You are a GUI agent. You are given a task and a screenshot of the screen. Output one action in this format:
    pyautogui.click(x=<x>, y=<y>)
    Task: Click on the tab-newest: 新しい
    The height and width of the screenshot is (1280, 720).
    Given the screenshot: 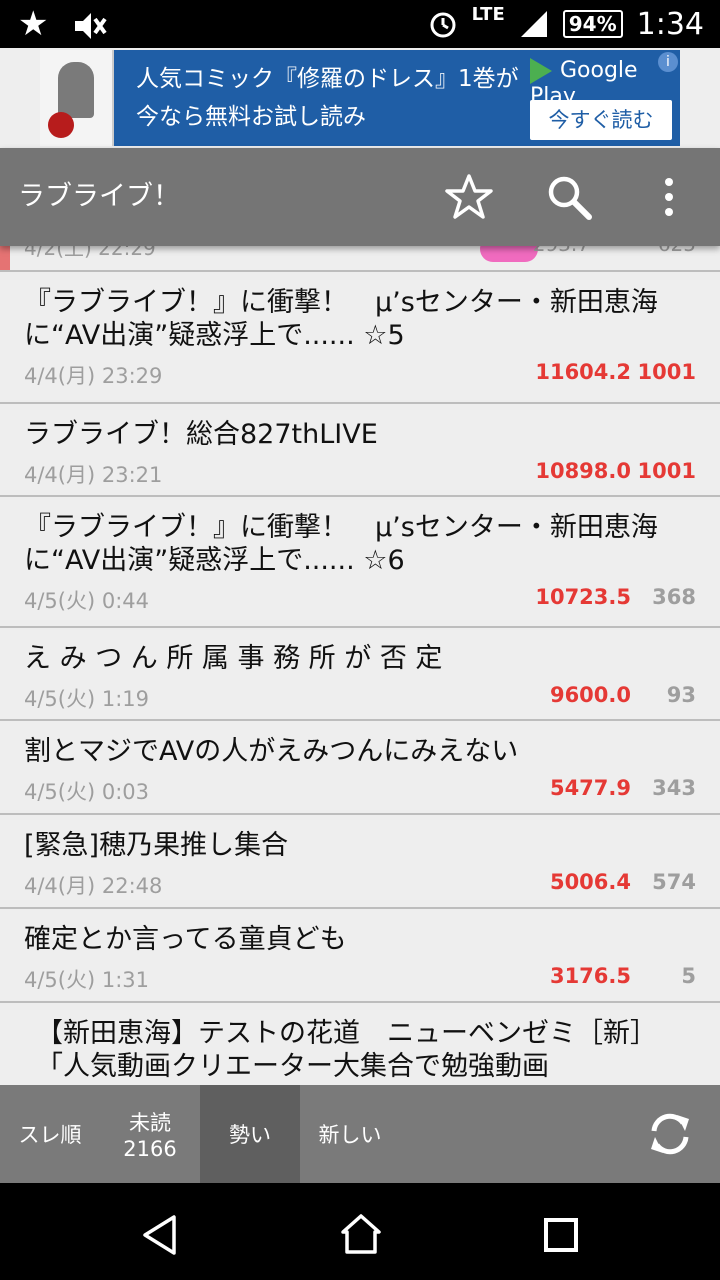 What is the action you would take?
    pyautogui.click(x=350, y=1134)
    